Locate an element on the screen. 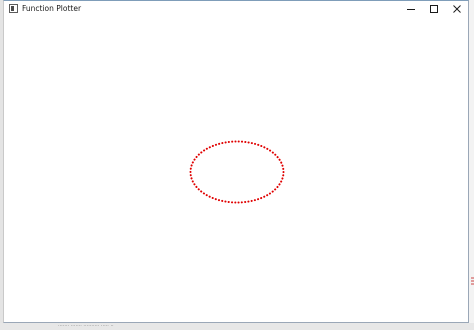  minimize-icon is located at coordinates (411, 9).